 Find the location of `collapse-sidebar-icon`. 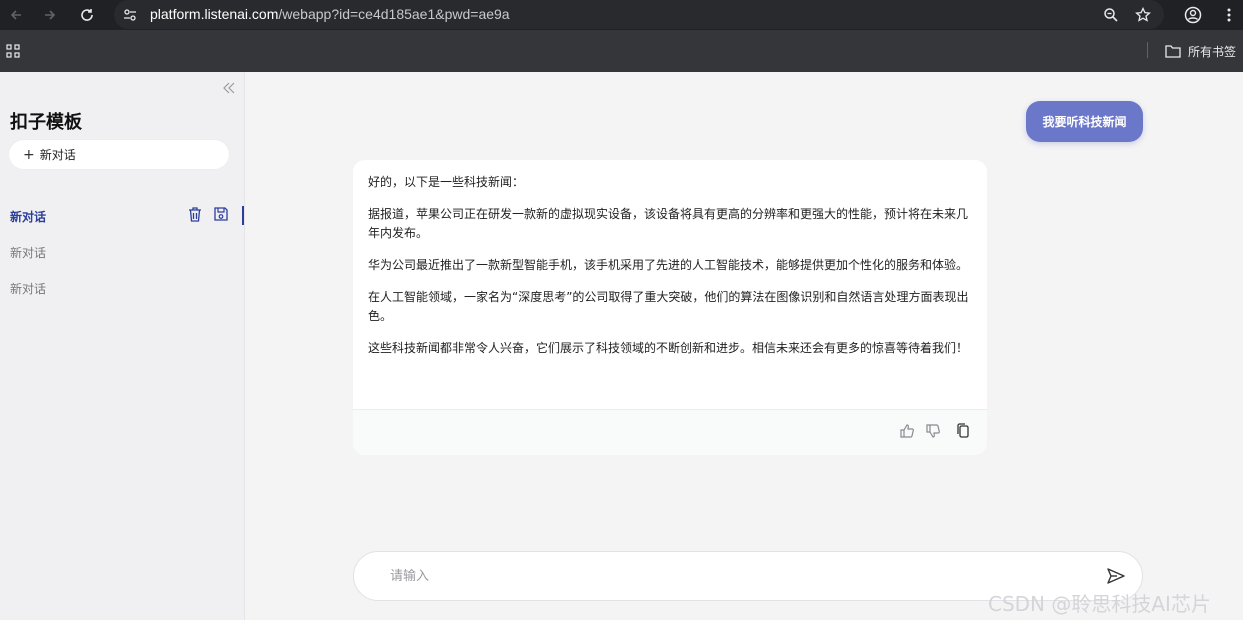

collapse-sidebar-icon is located at coordinates (230, 88).